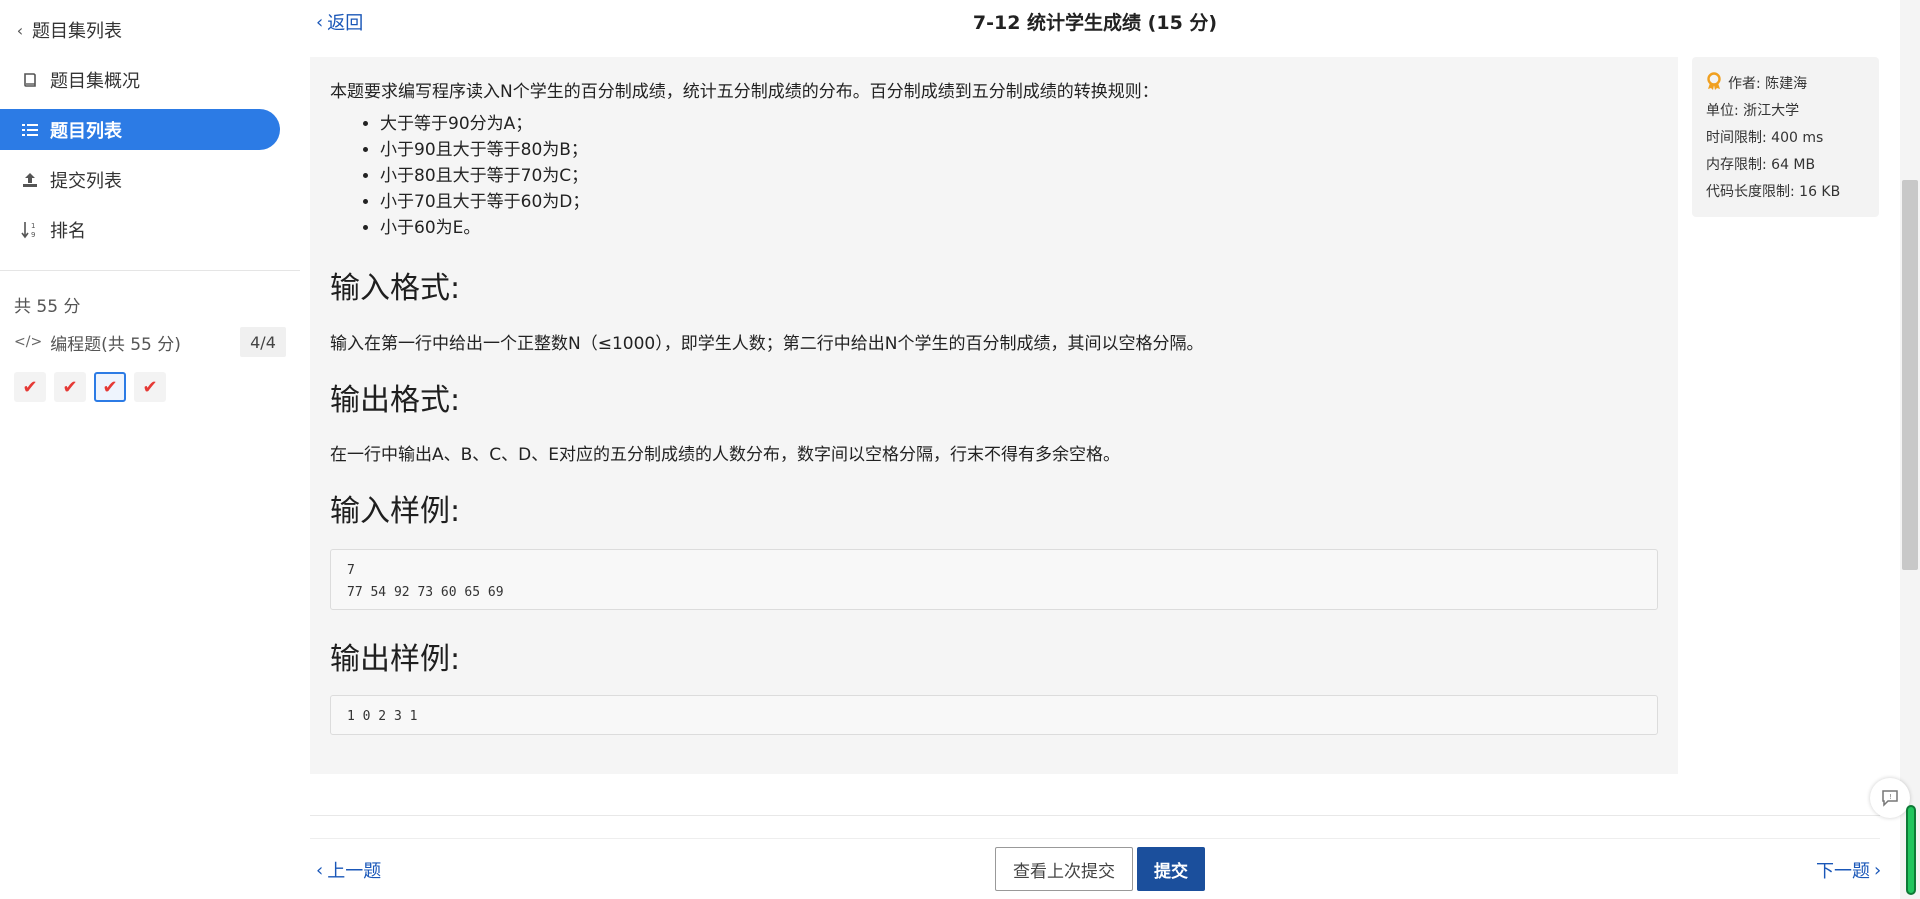 This screenshot has height=899, width=1920. What do you see at coordinates (95, 81) in the screenshot?
I see `sidebar-item-label: 题目集概况` at bounding box center [95, 81].